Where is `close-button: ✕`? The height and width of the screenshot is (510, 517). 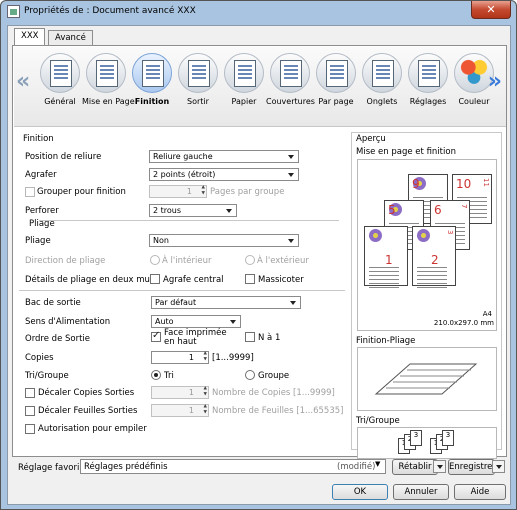
close-button: ✕ is located at coordinates (491, 10).